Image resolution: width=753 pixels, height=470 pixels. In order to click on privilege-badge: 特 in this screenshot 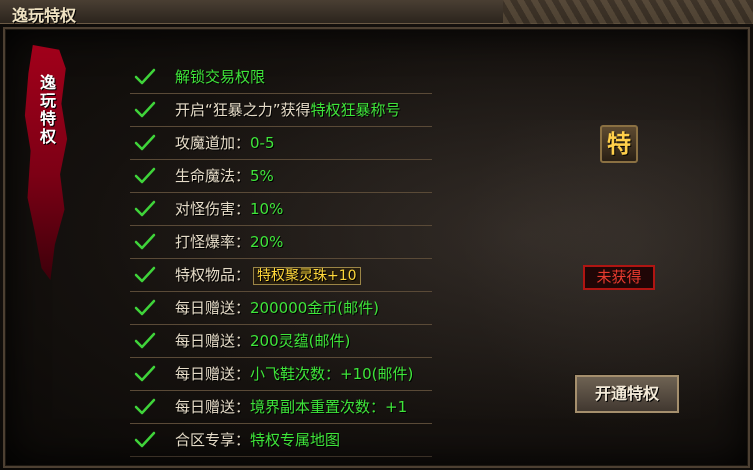, I will do `click(619, 144)`.